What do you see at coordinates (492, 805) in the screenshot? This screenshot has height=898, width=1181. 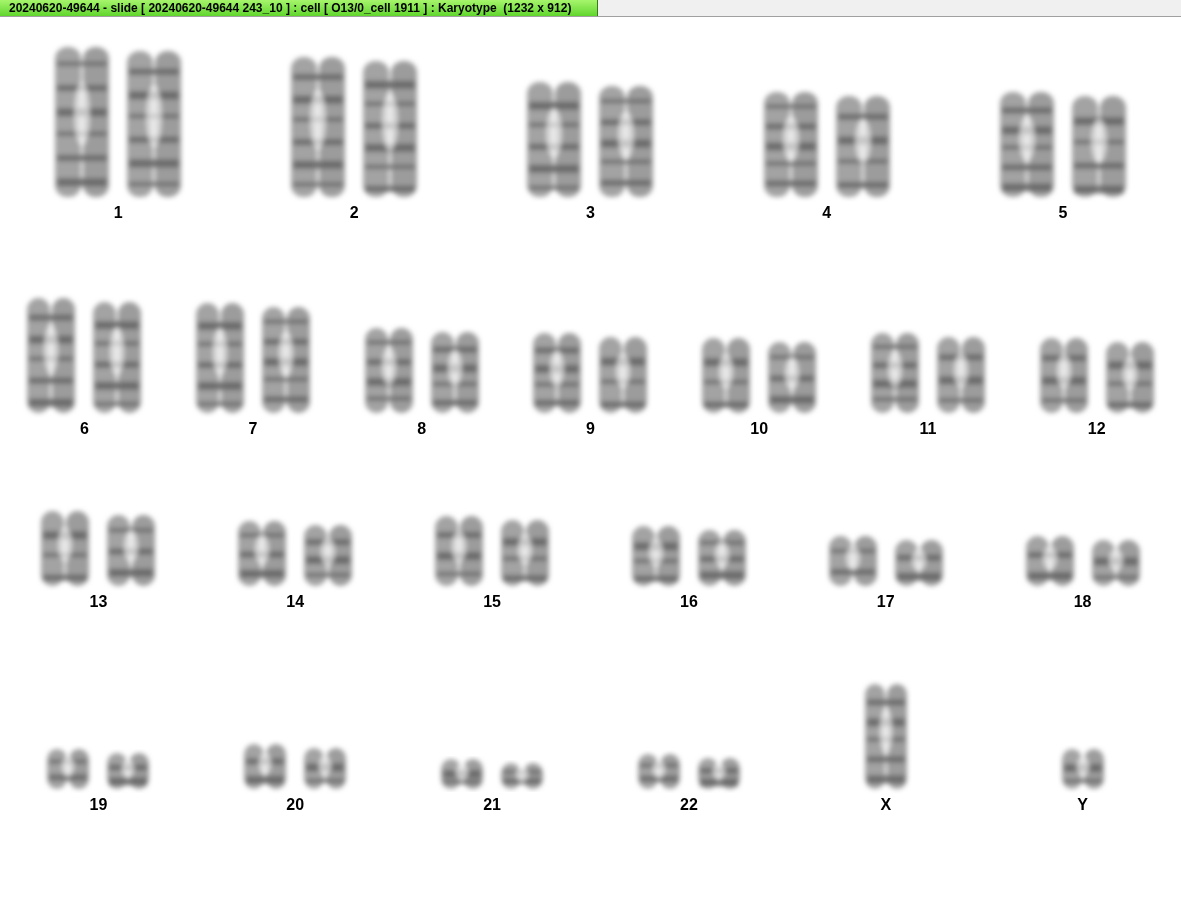 I see `chromosome-label: 21` at bounding box center [492, 805].